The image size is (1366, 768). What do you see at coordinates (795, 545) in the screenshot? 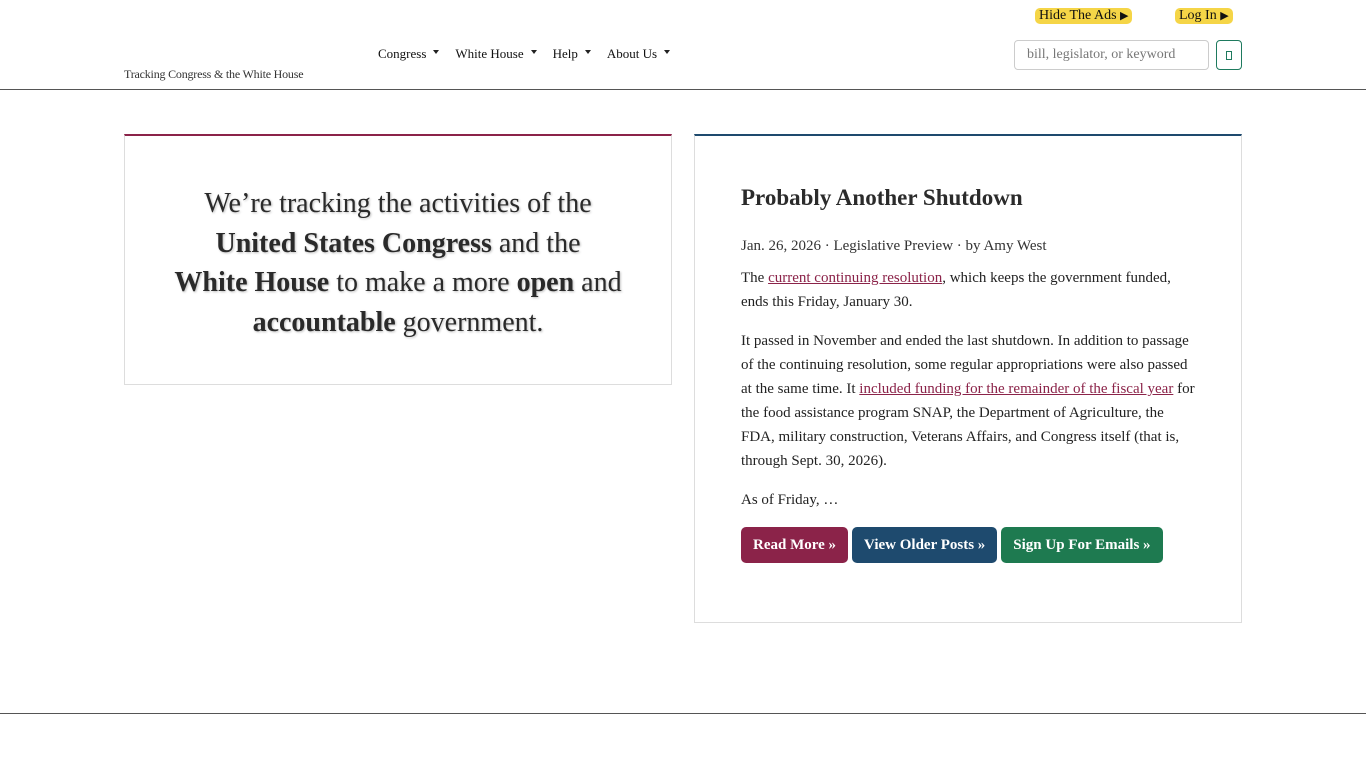
I see `read-more-button: Read More »` at bounding box center [795, 545].